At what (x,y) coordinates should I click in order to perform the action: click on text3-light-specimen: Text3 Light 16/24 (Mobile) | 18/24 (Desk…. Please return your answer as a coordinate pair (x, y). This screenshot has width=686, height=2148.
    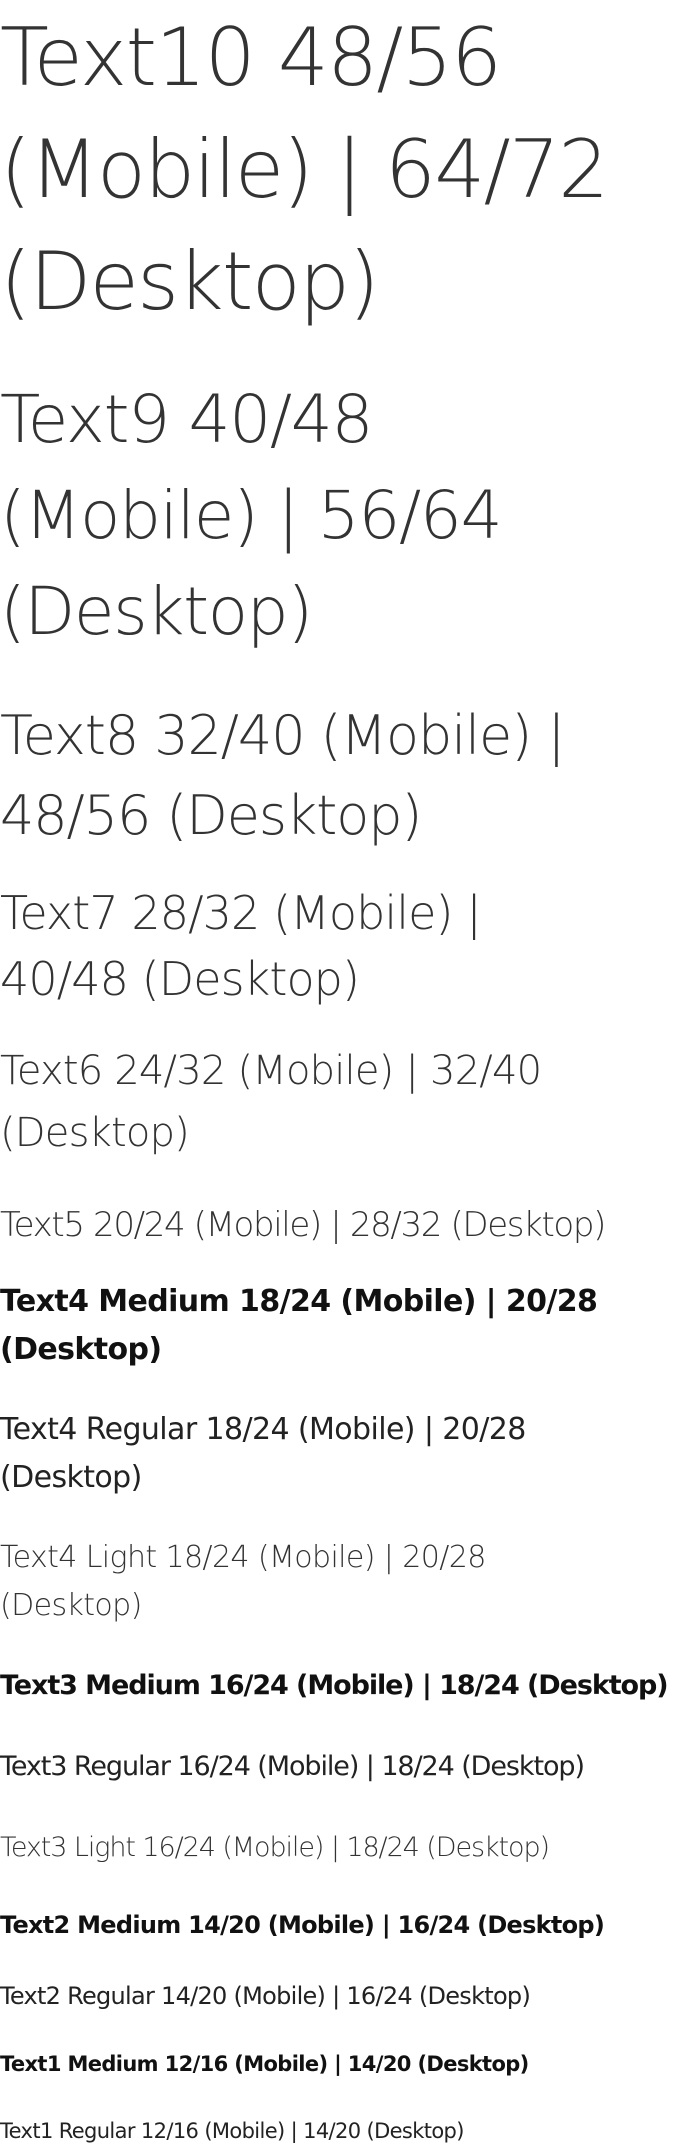
    Looking at the image, I should click on (275, 1847).